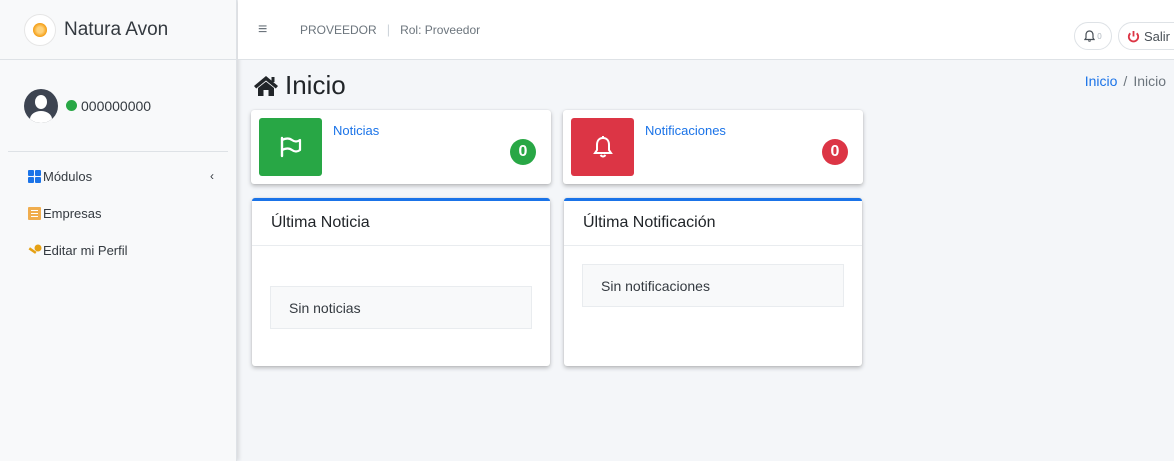 The image size is (1174, 461). I want to click on breadcrumb-home-link: Inicio, so click(1101, 81).